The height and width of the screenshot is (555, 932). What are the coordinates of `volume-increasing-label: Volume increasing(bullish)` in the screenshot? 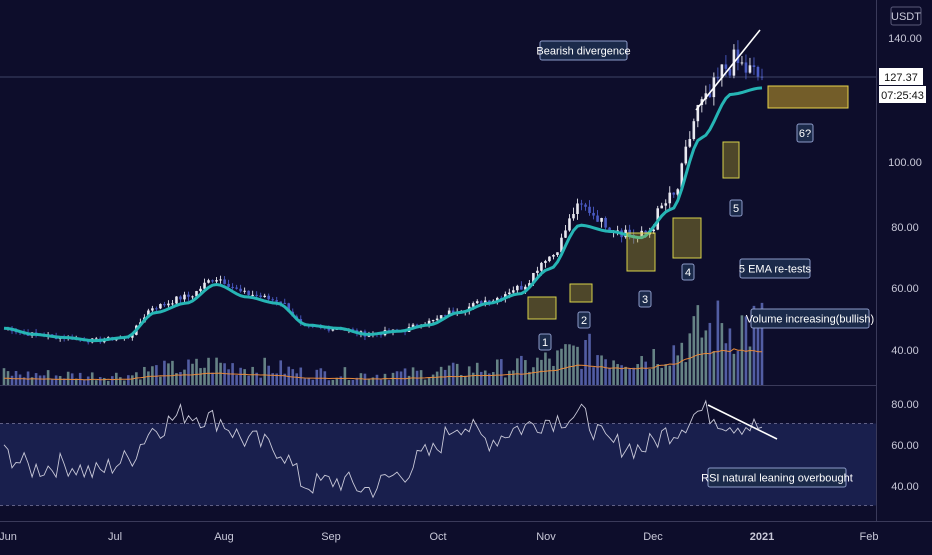 It's located at (810, 318).